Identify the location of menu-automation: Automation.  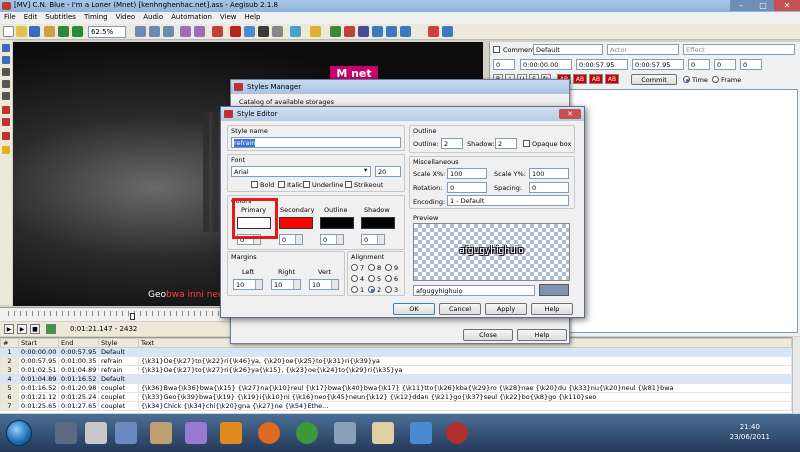
(191, 17).